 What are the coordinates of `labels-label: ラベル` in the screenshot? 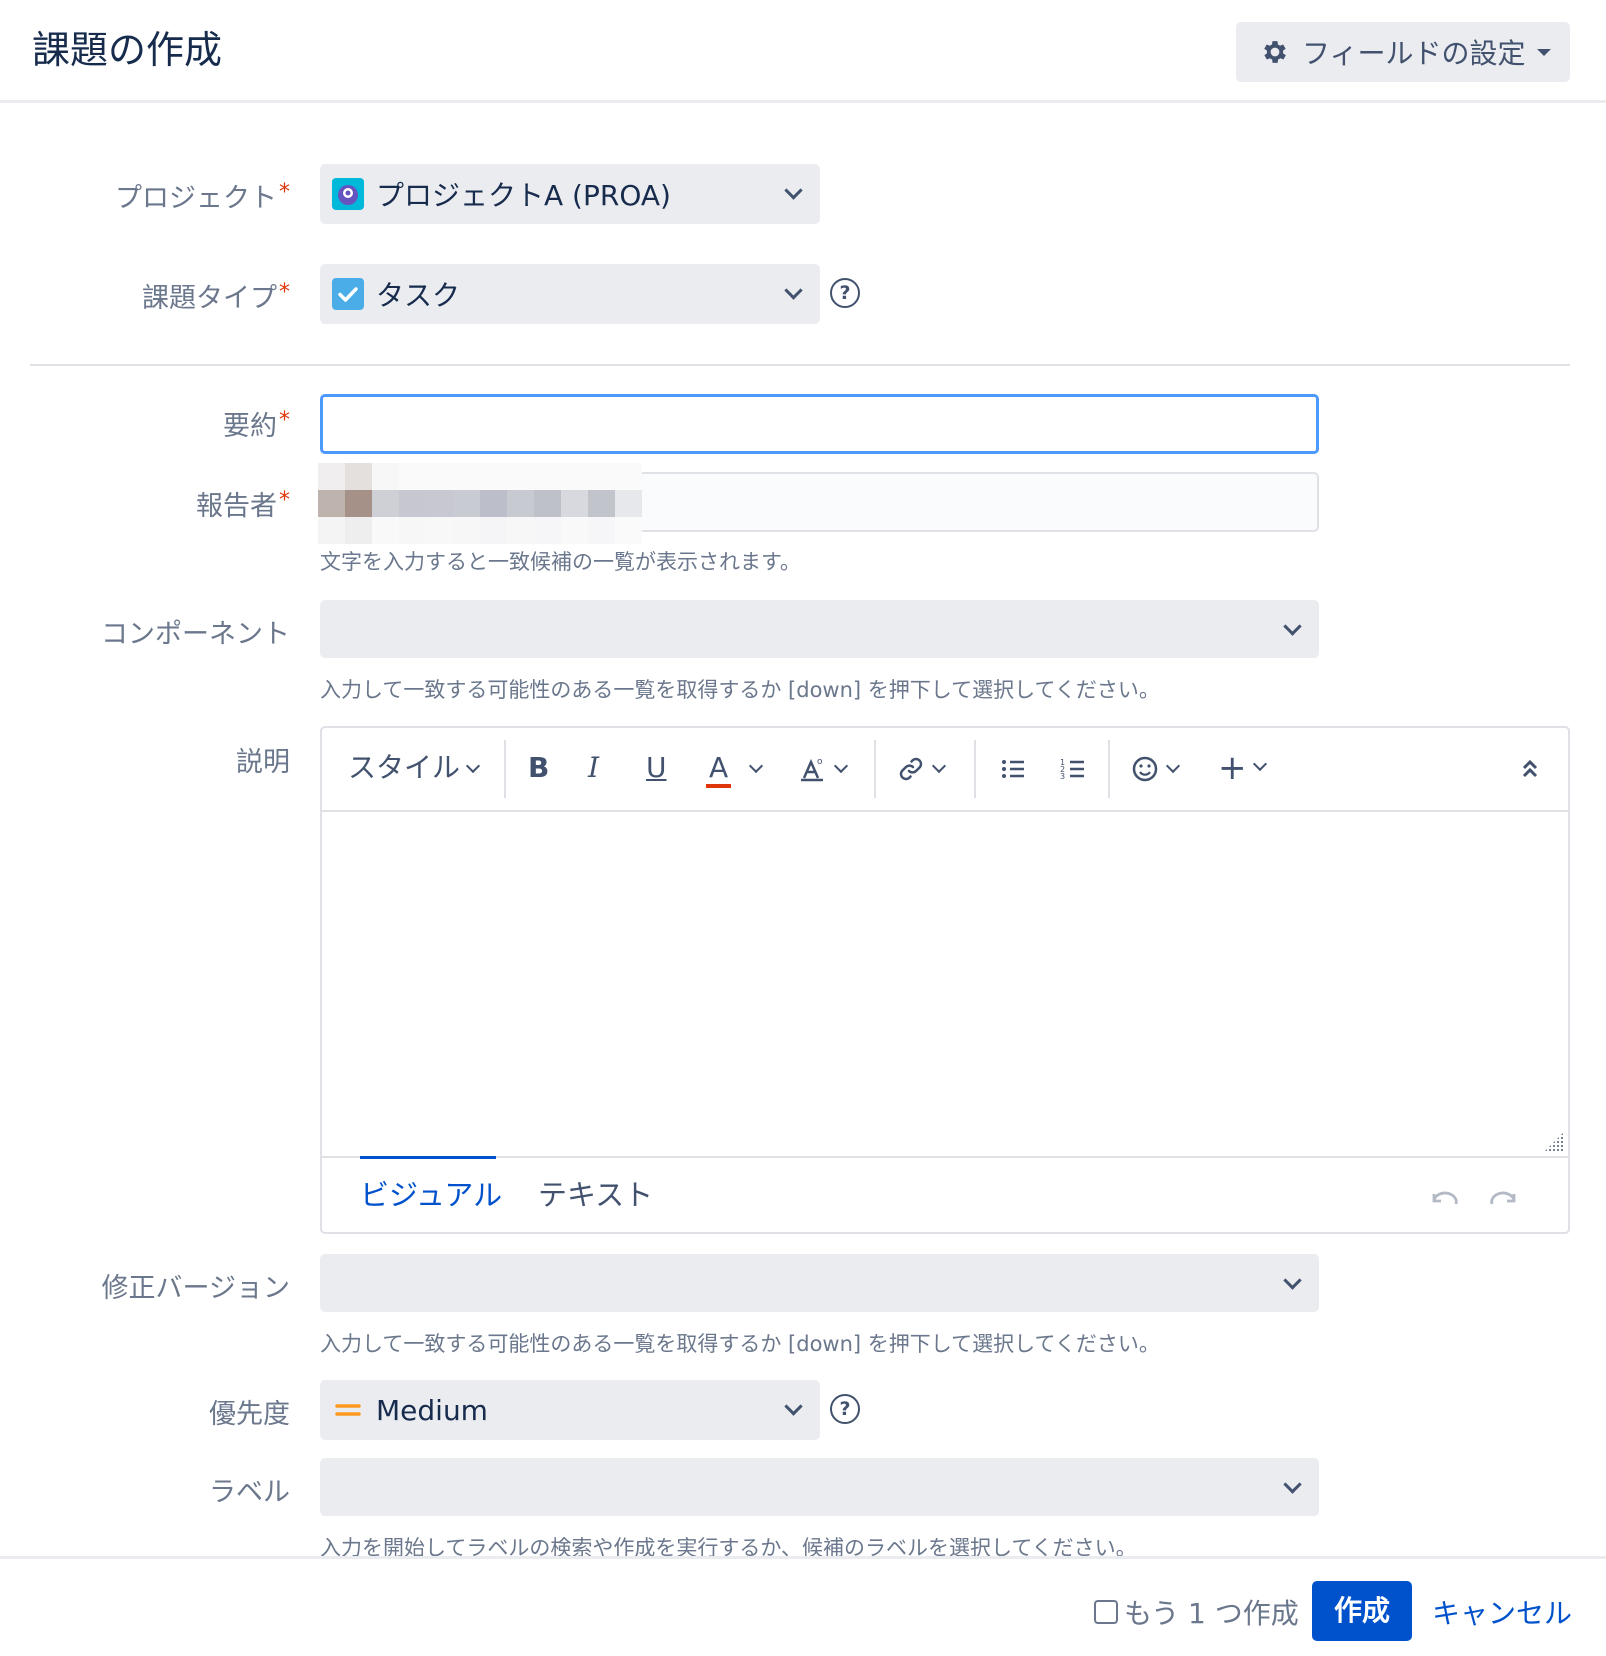 It's located at (249, 1492).